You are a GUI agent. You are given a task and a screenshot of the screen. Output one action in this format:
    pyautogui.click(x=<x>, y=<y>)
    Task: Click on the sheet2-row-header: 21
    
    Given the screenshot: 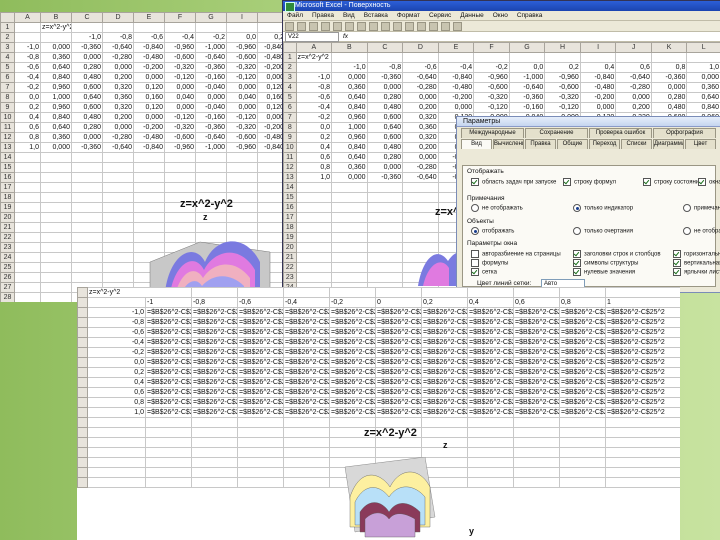 What is the action you would take?
    pyautogui.click(x=290, y=257)
    